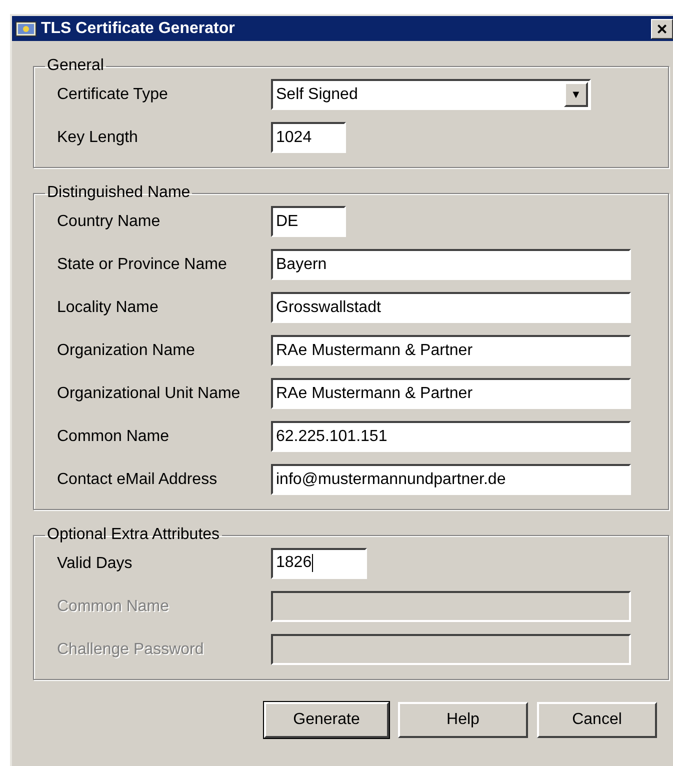 This screenshot has height=766, width=673. I want to click on window-title: TLS Certificate Generator, so click(138, 29).